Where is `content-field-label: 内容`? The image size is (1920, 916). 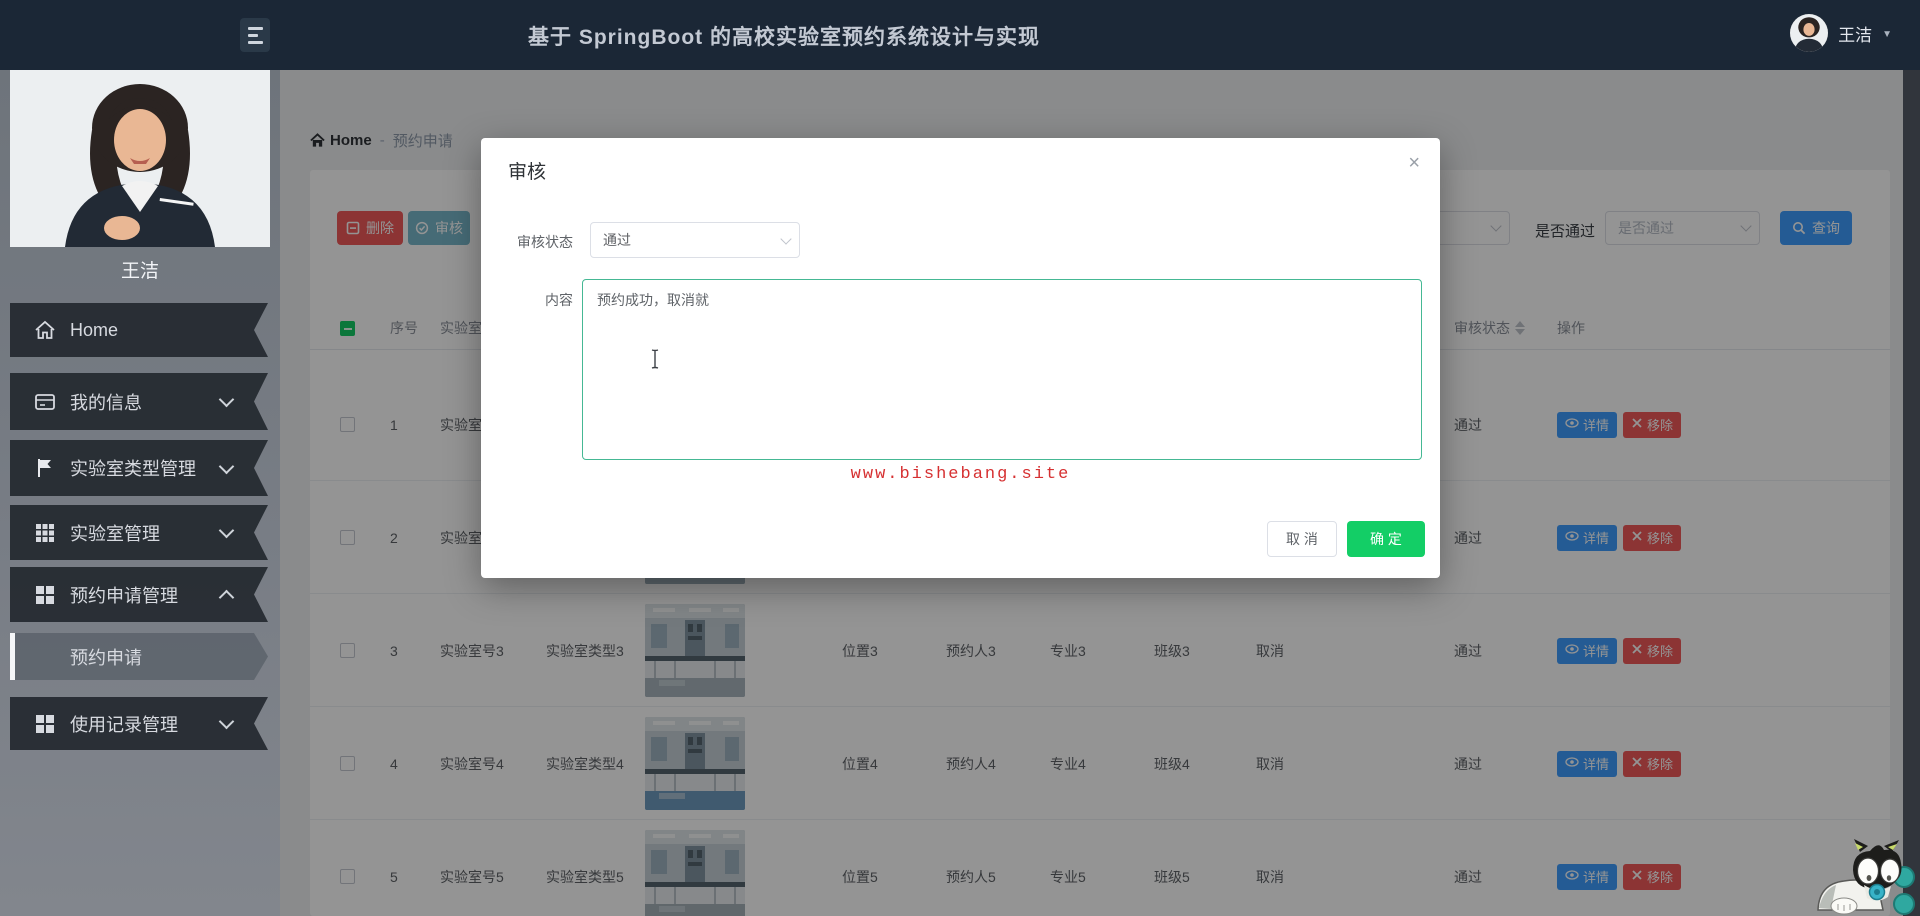 content-field-label: 内容 is located at coordinates (559, 300).